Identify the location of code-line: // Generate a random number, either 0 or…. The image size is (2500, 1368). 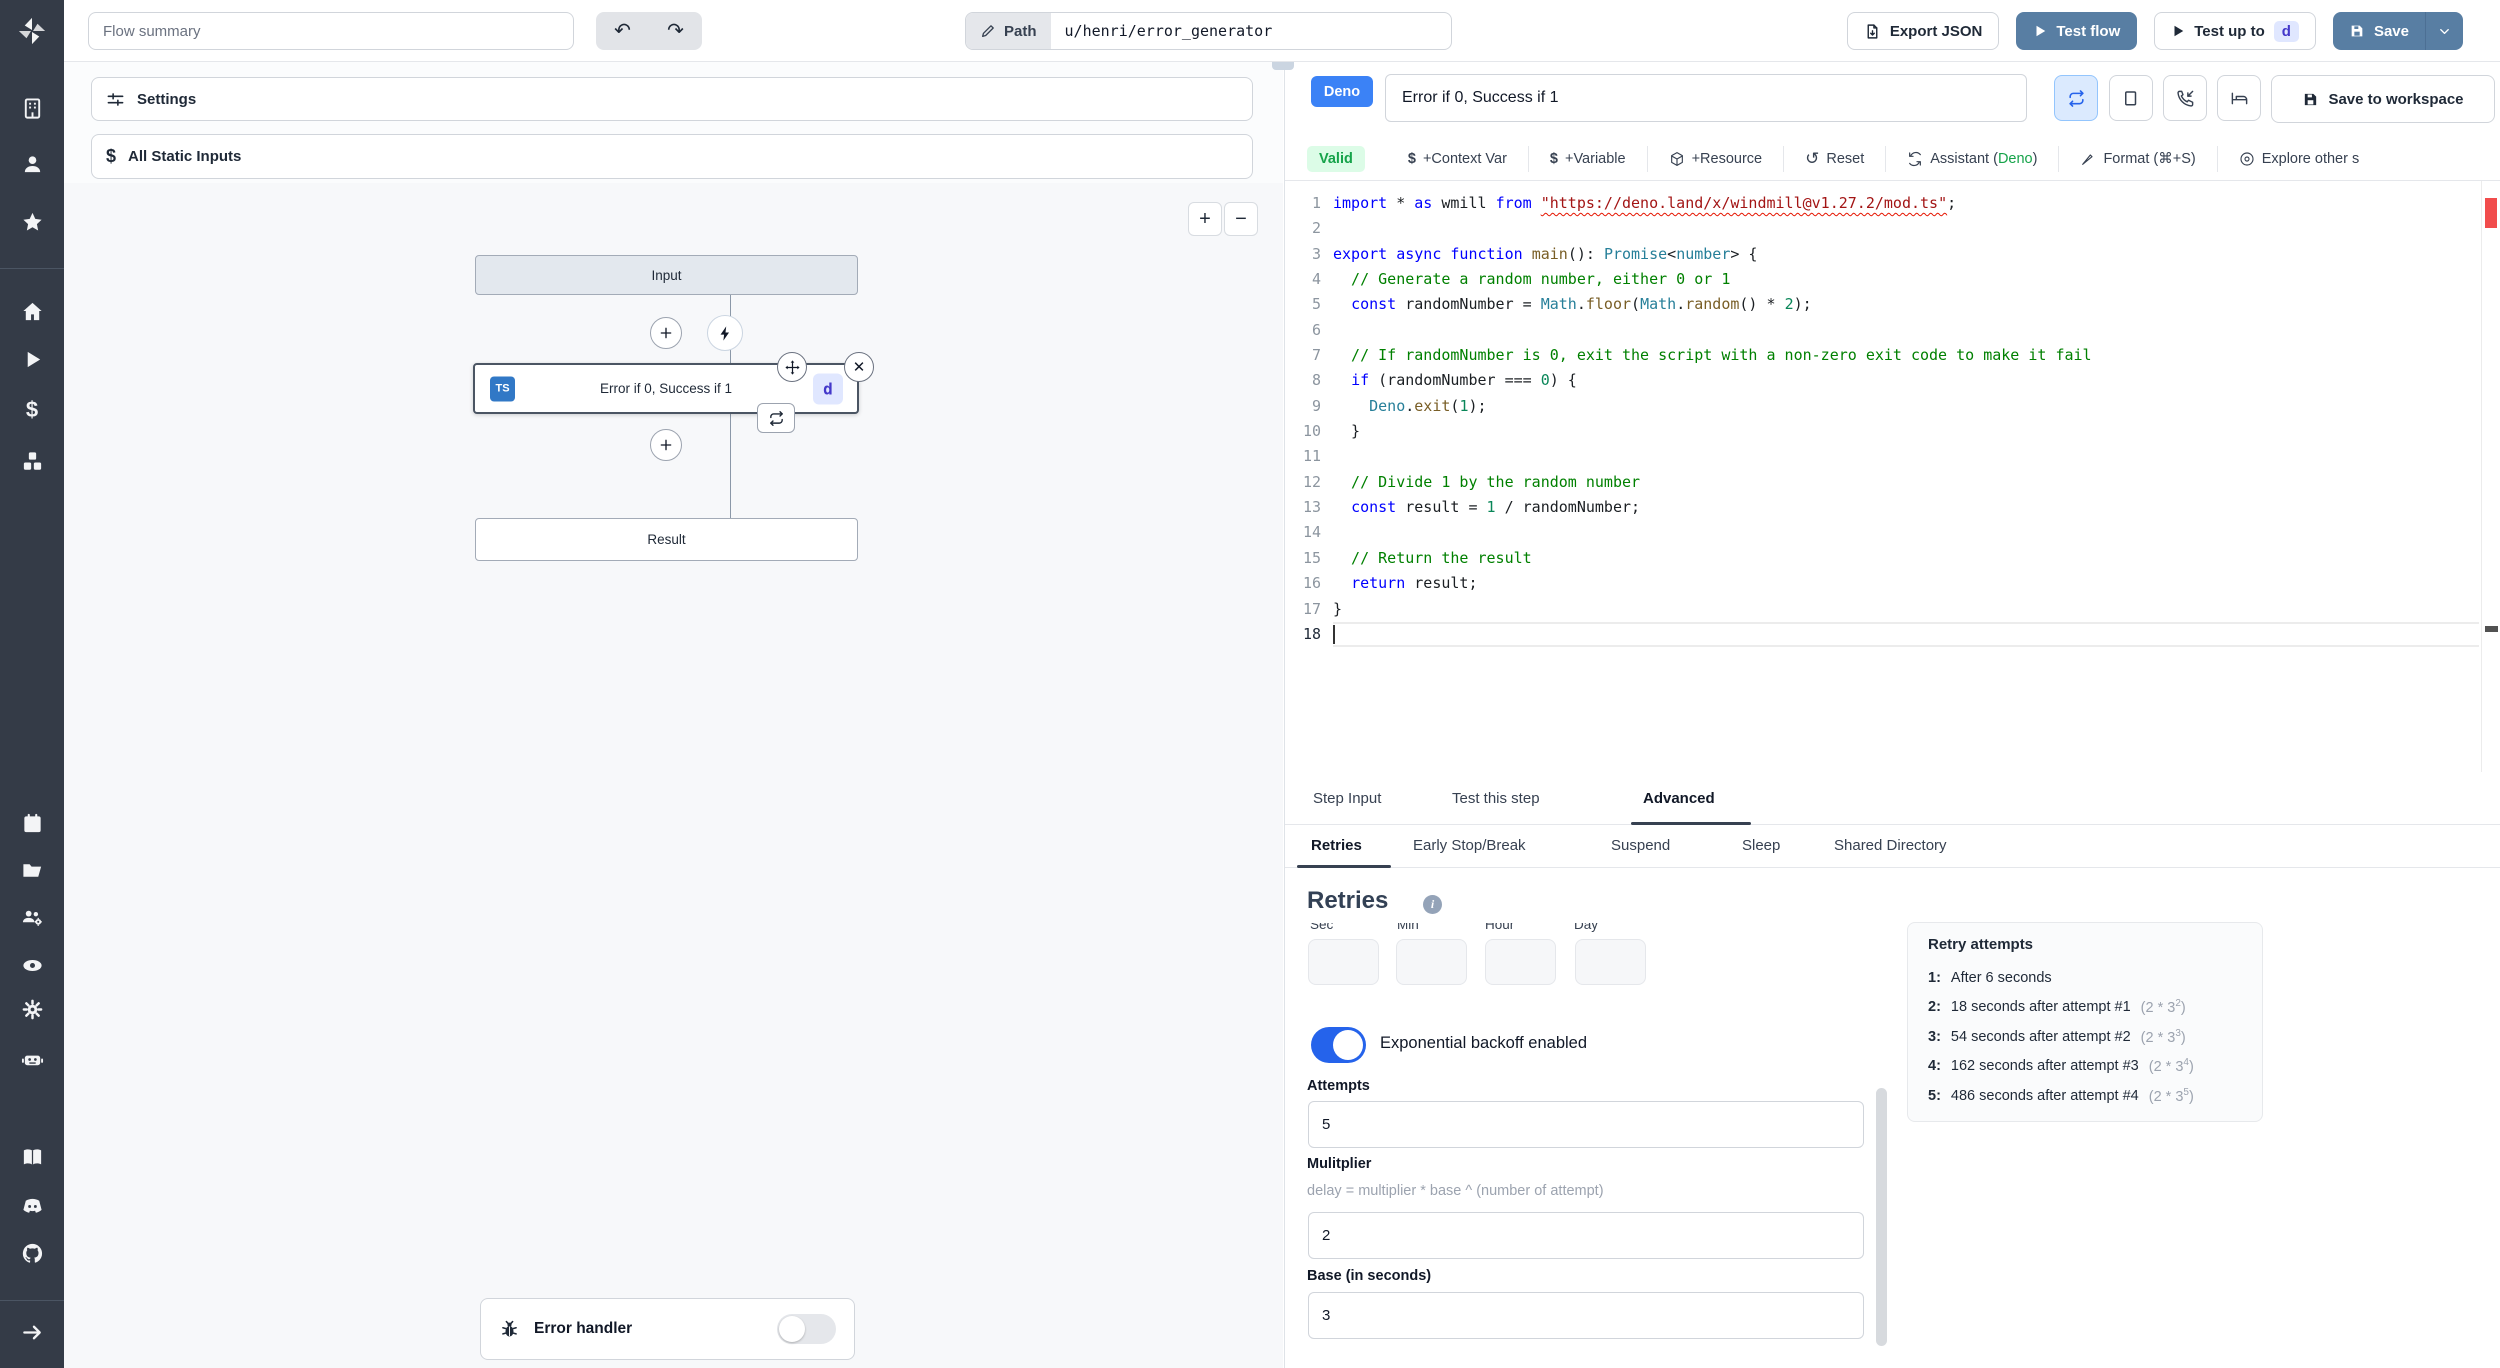
(1906, 279).